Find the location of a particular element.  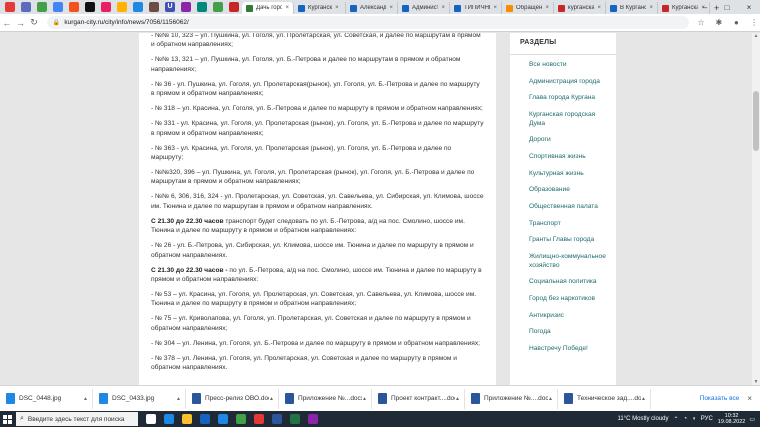

sidebar-link: Жилищно-коммунальное хозяйство is located at coordinates (567, 261).